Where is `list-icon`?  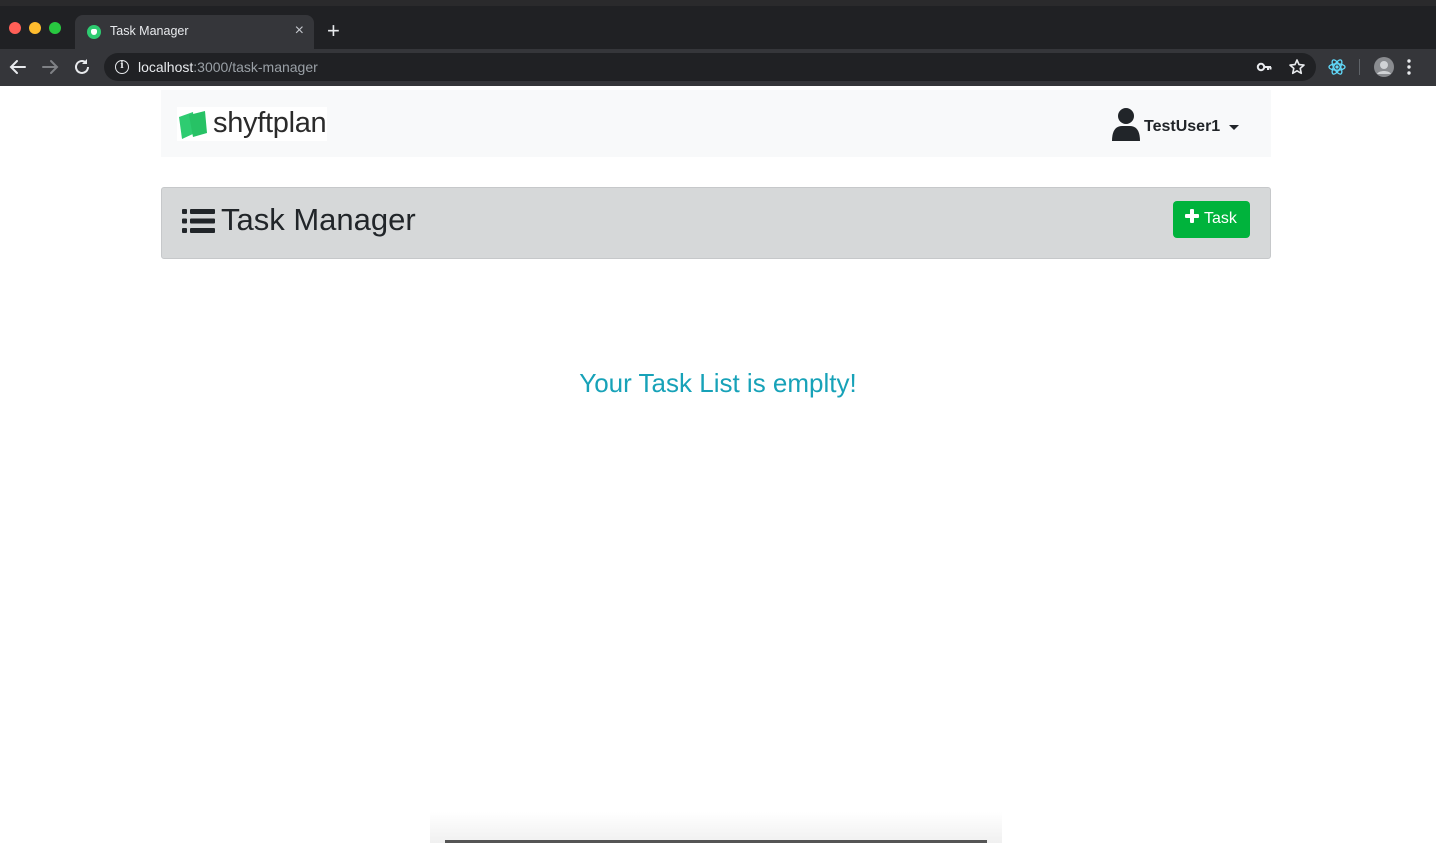
list-icon is located at coordinates (198, 221).